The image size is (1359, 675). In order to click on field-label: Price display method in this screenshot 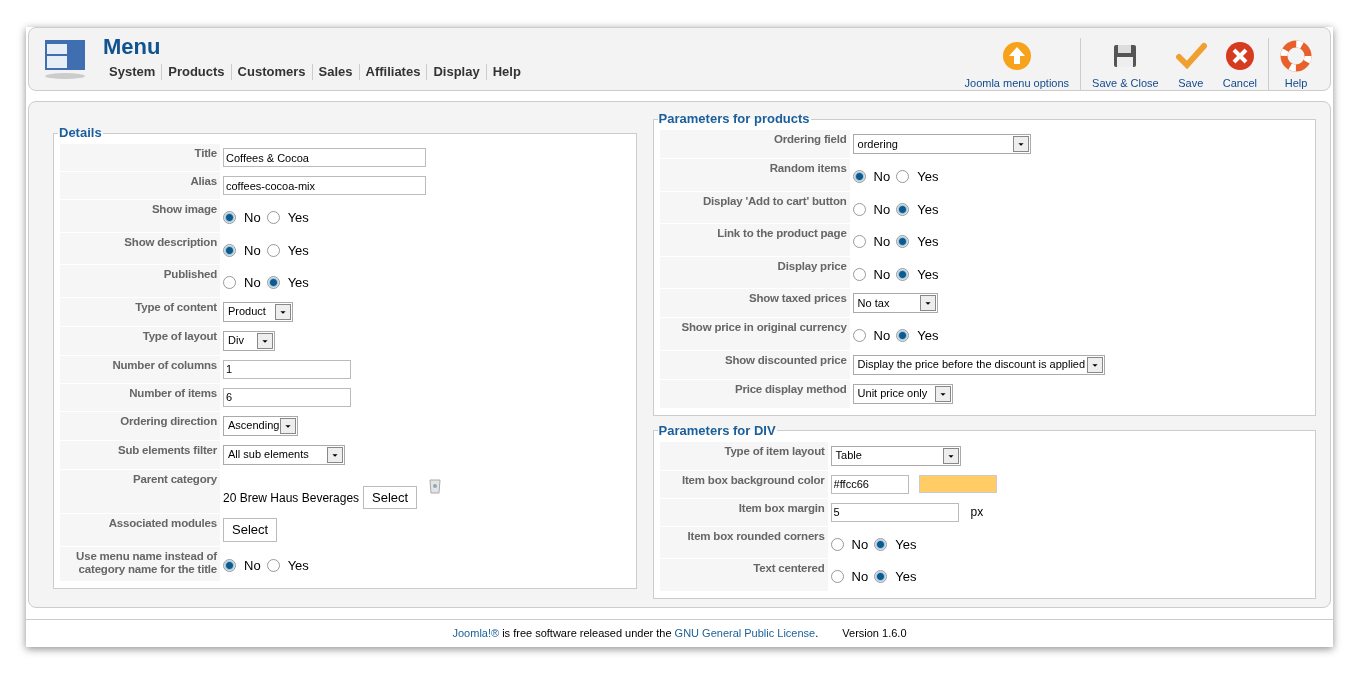, I will do `click(754, 393)`.